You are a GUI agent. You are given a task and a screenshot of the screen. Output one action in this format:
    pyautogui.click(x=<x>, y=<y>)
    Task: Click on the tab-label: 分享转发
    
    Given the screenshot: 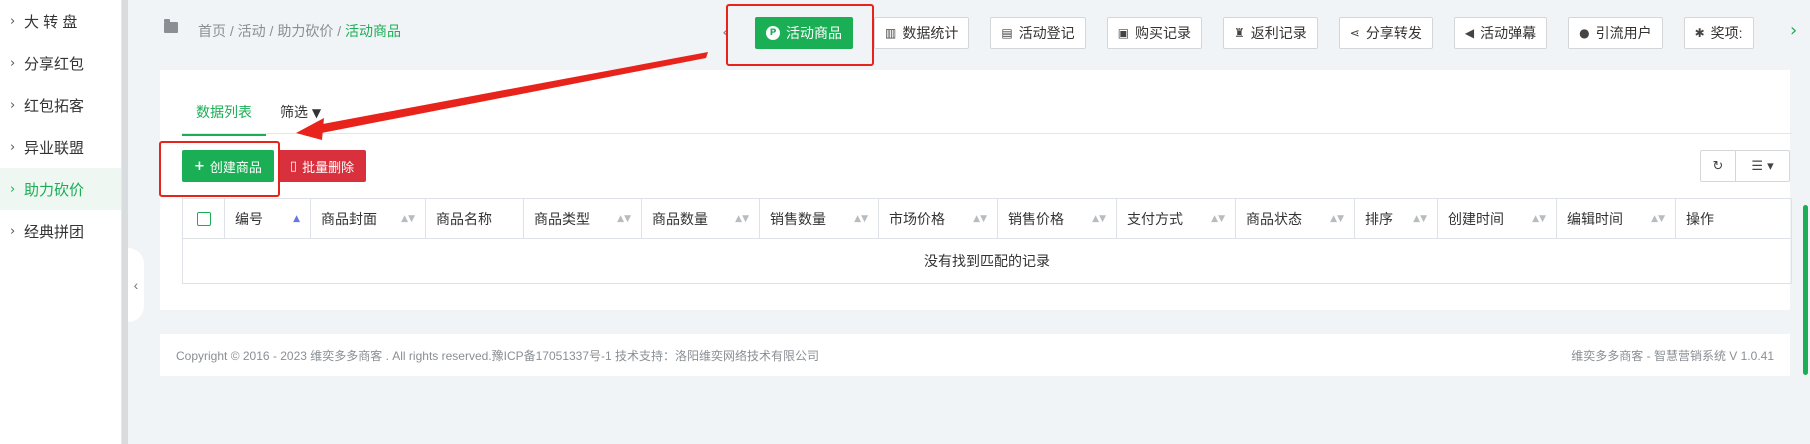 What is the action you would take?
    pyautogui.click(x=1393, y=33)
    